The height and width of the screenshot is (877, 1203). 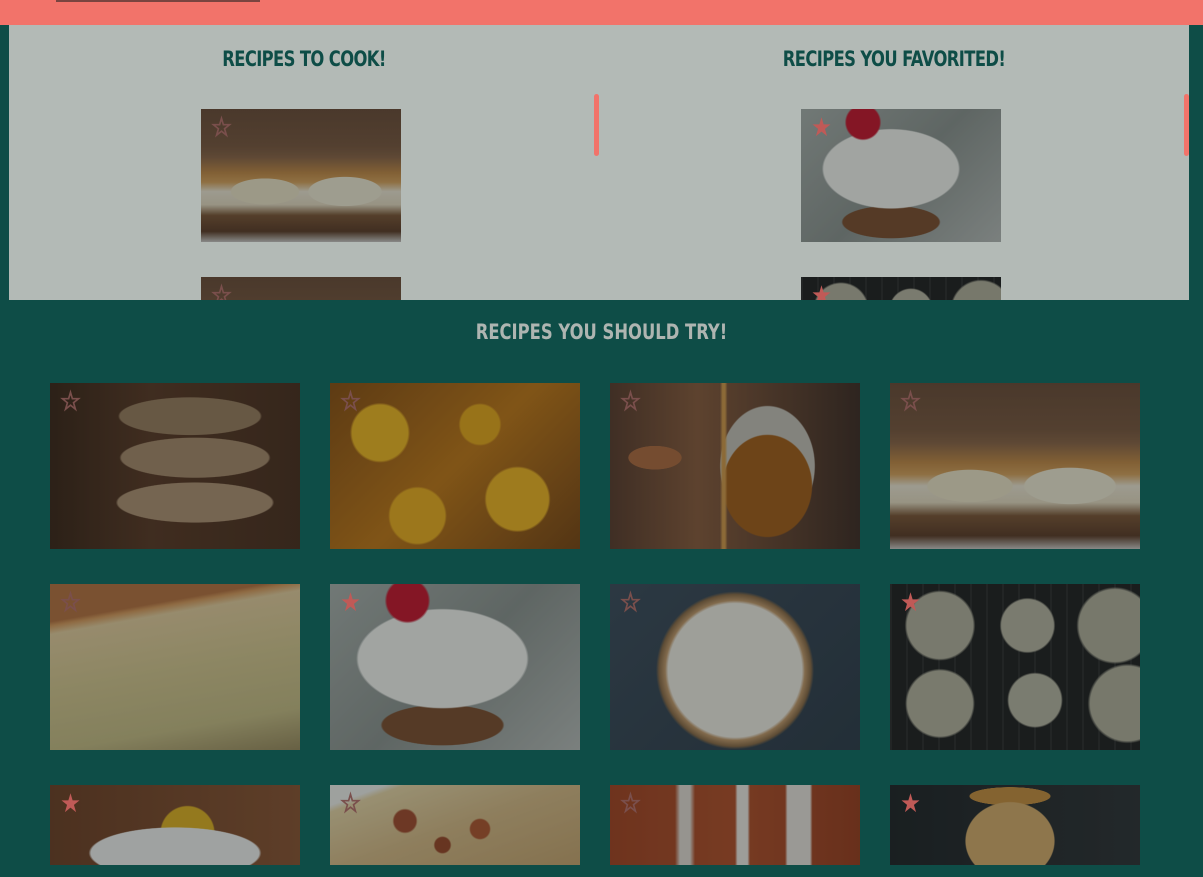 I want to click on recipes-to-cook-title: RECIPES TO COOK!, so click(x=304, y=59).